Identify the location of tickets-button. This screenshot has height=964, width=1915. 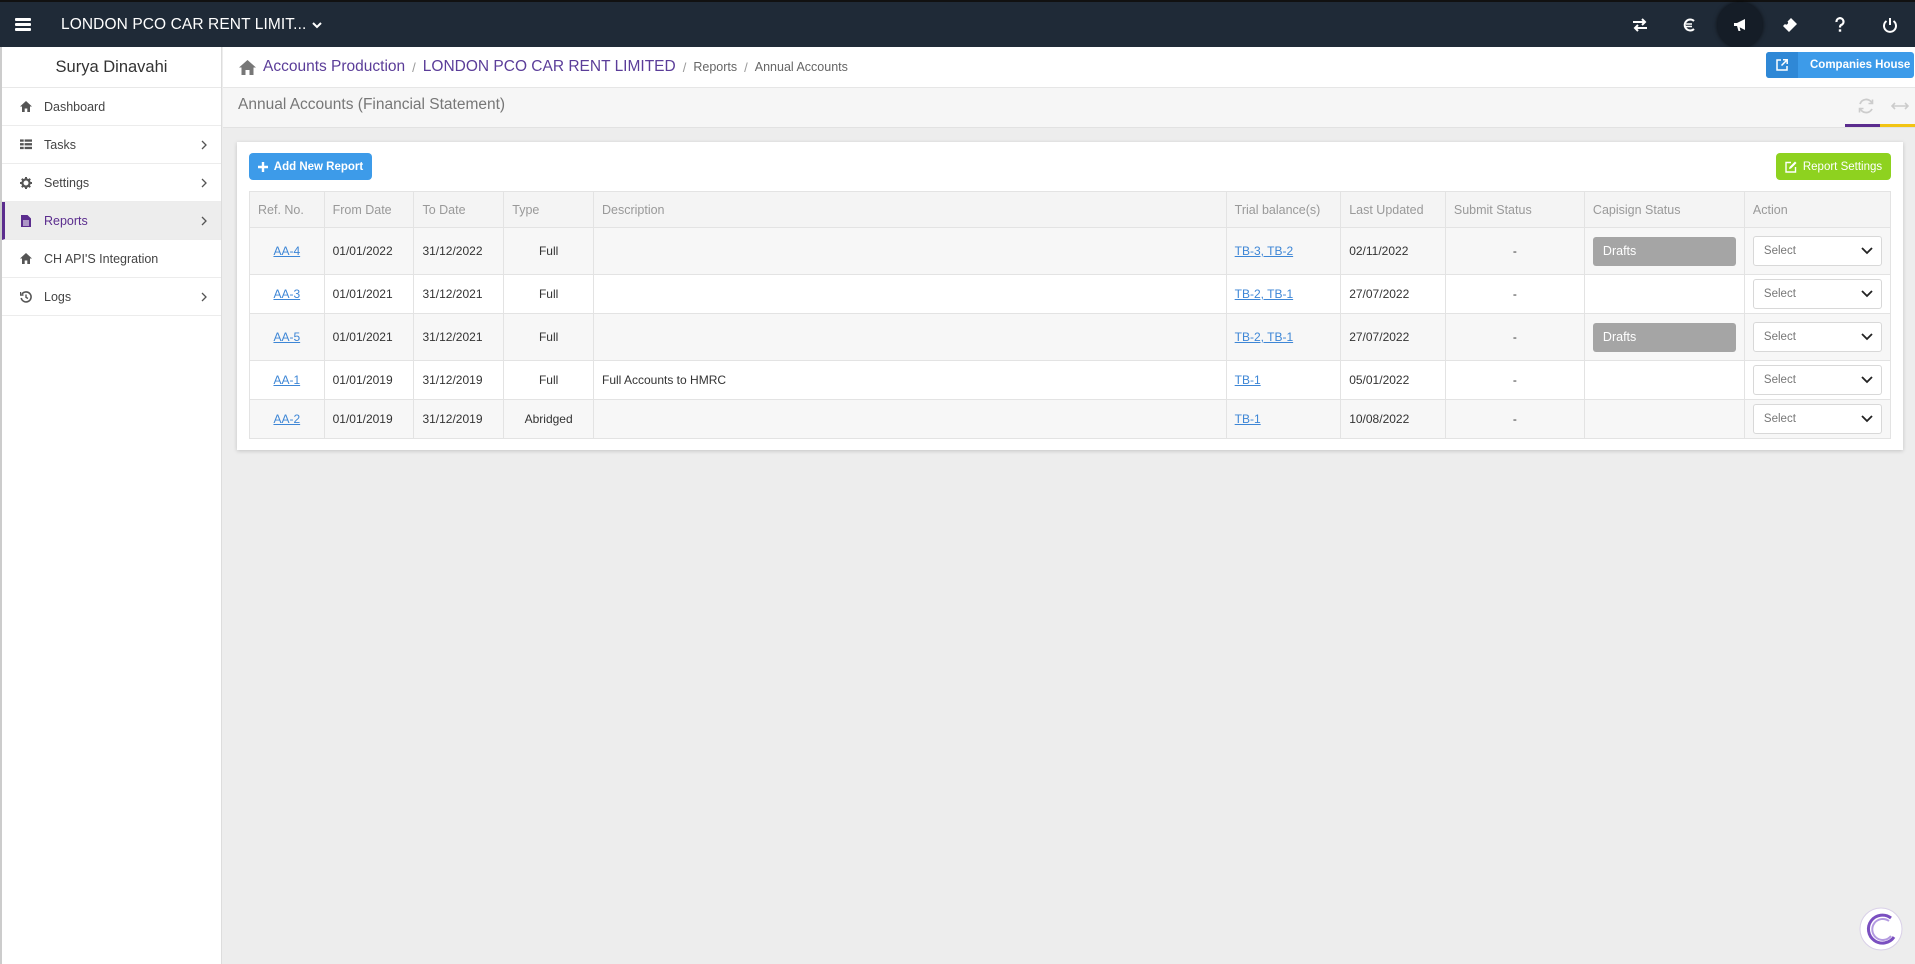
(1790, 25).